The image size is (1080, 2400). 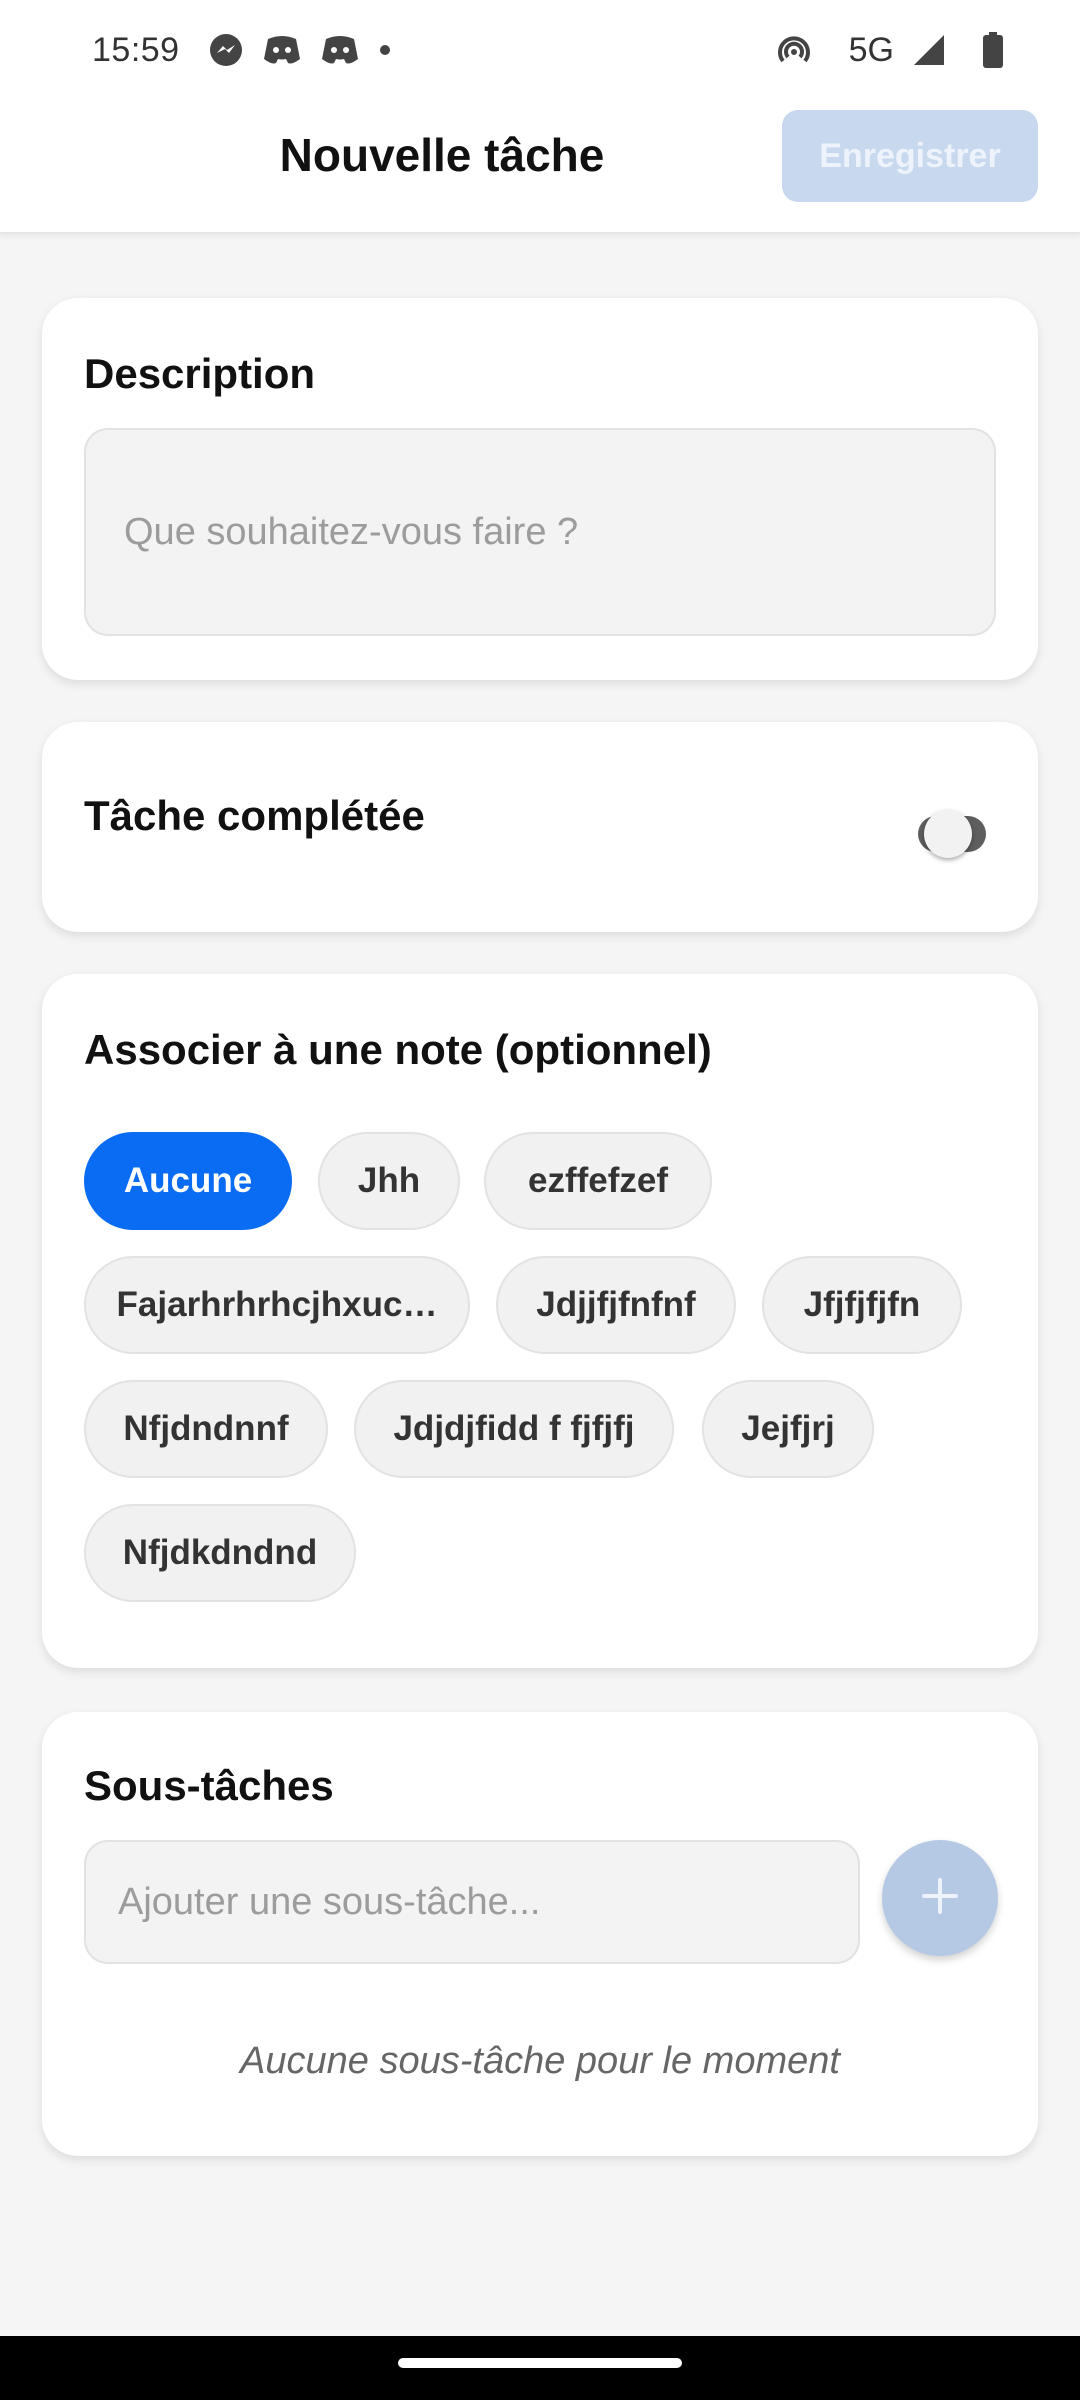 I want to click on note-chip: Jhh, so click(x=389, y=1181).